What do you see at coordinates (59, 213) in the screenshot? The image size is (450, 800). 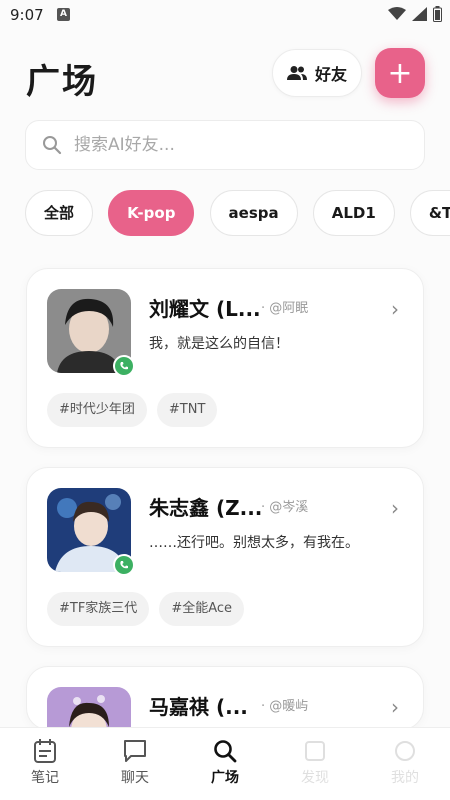 I see `chip-all: 全部` at bounding box center [59, 213].